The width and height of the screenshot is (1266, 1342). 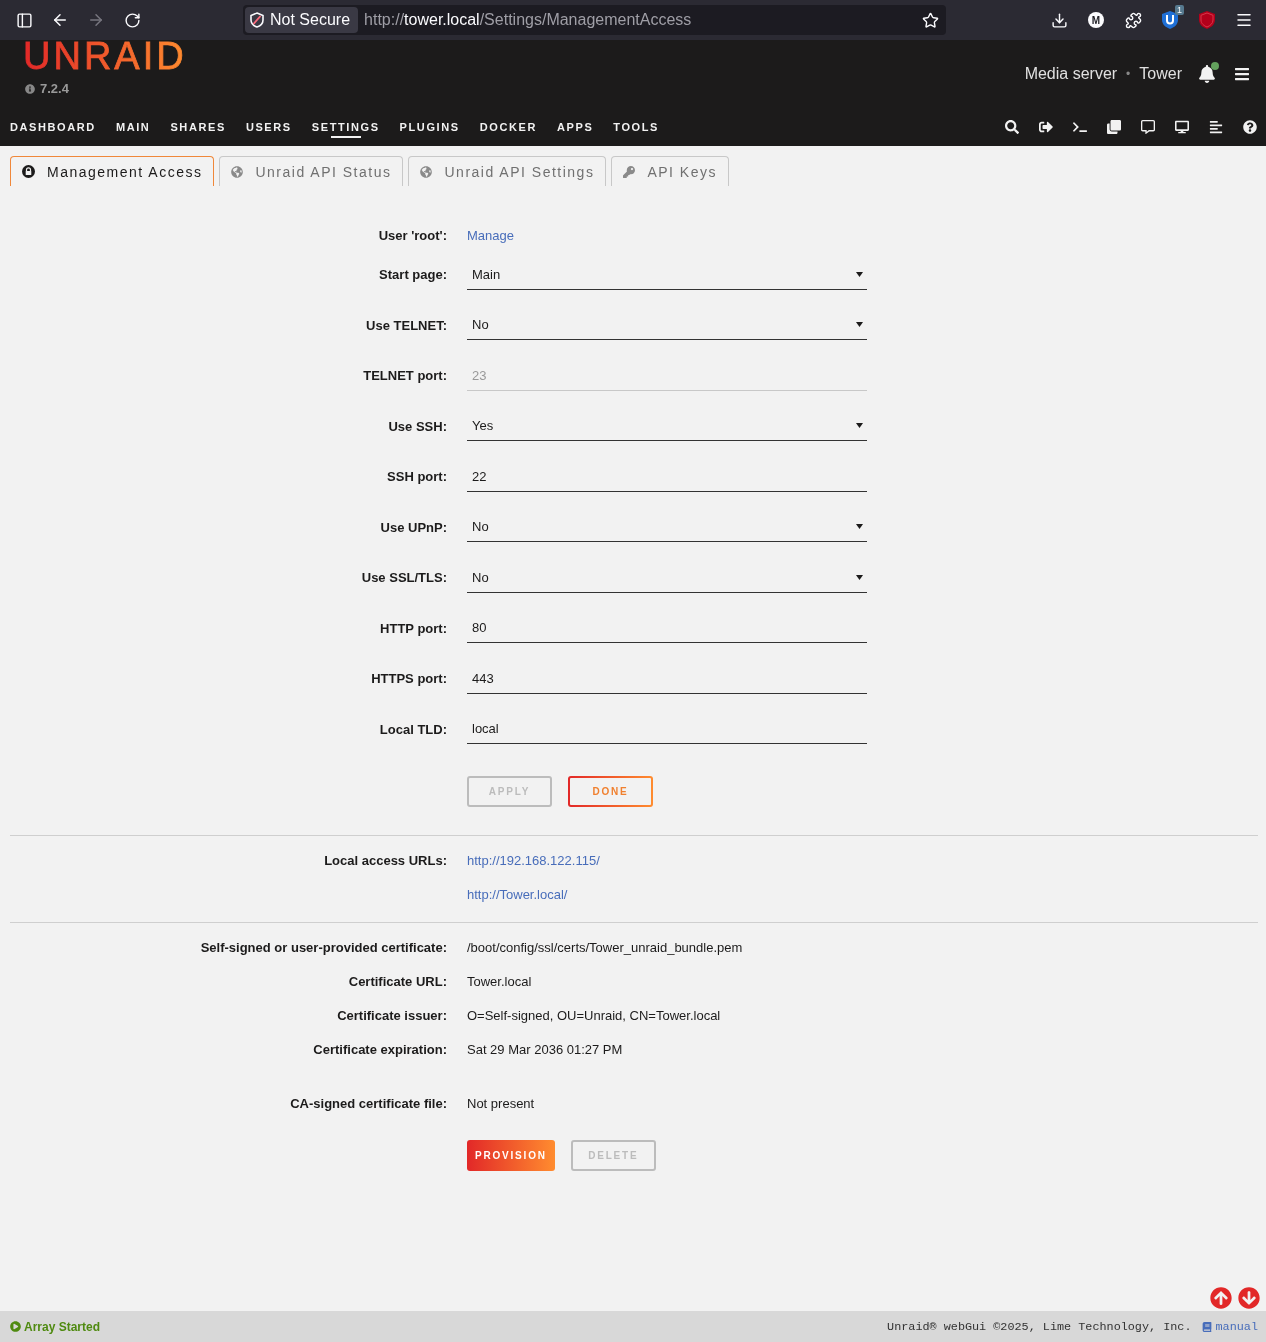 I want to click on puzzle-icon, so click(x=1133, y=20).